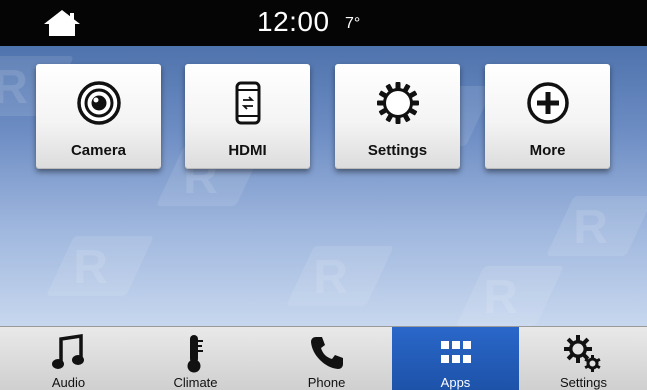 Image resolution: width=647 pixels, height=390 pixels. I want to click on thermometer-icon, so click(195, 354).